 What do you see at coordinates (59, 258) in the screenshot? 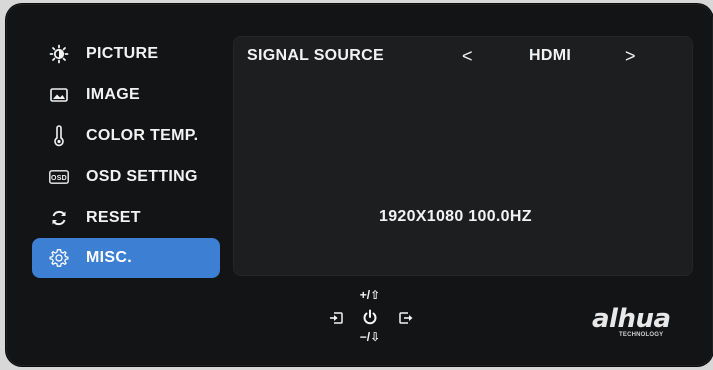
I see `gear-icon` at bounding box center [59, 258].